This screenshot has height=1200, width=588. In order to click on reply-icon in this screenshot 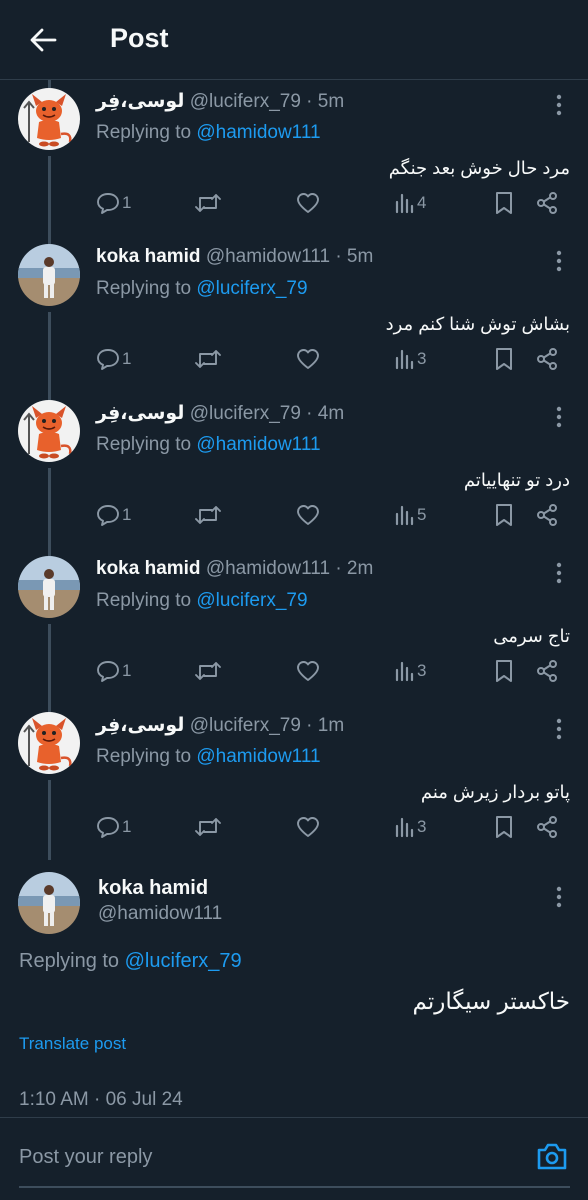, I will do `click(108, 359)`.